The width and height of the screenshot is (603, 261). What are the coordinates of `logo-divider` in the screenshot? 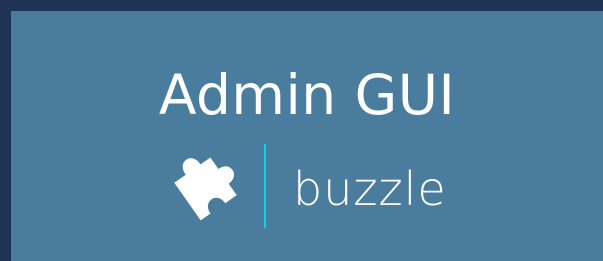 It's located at (265, 186).